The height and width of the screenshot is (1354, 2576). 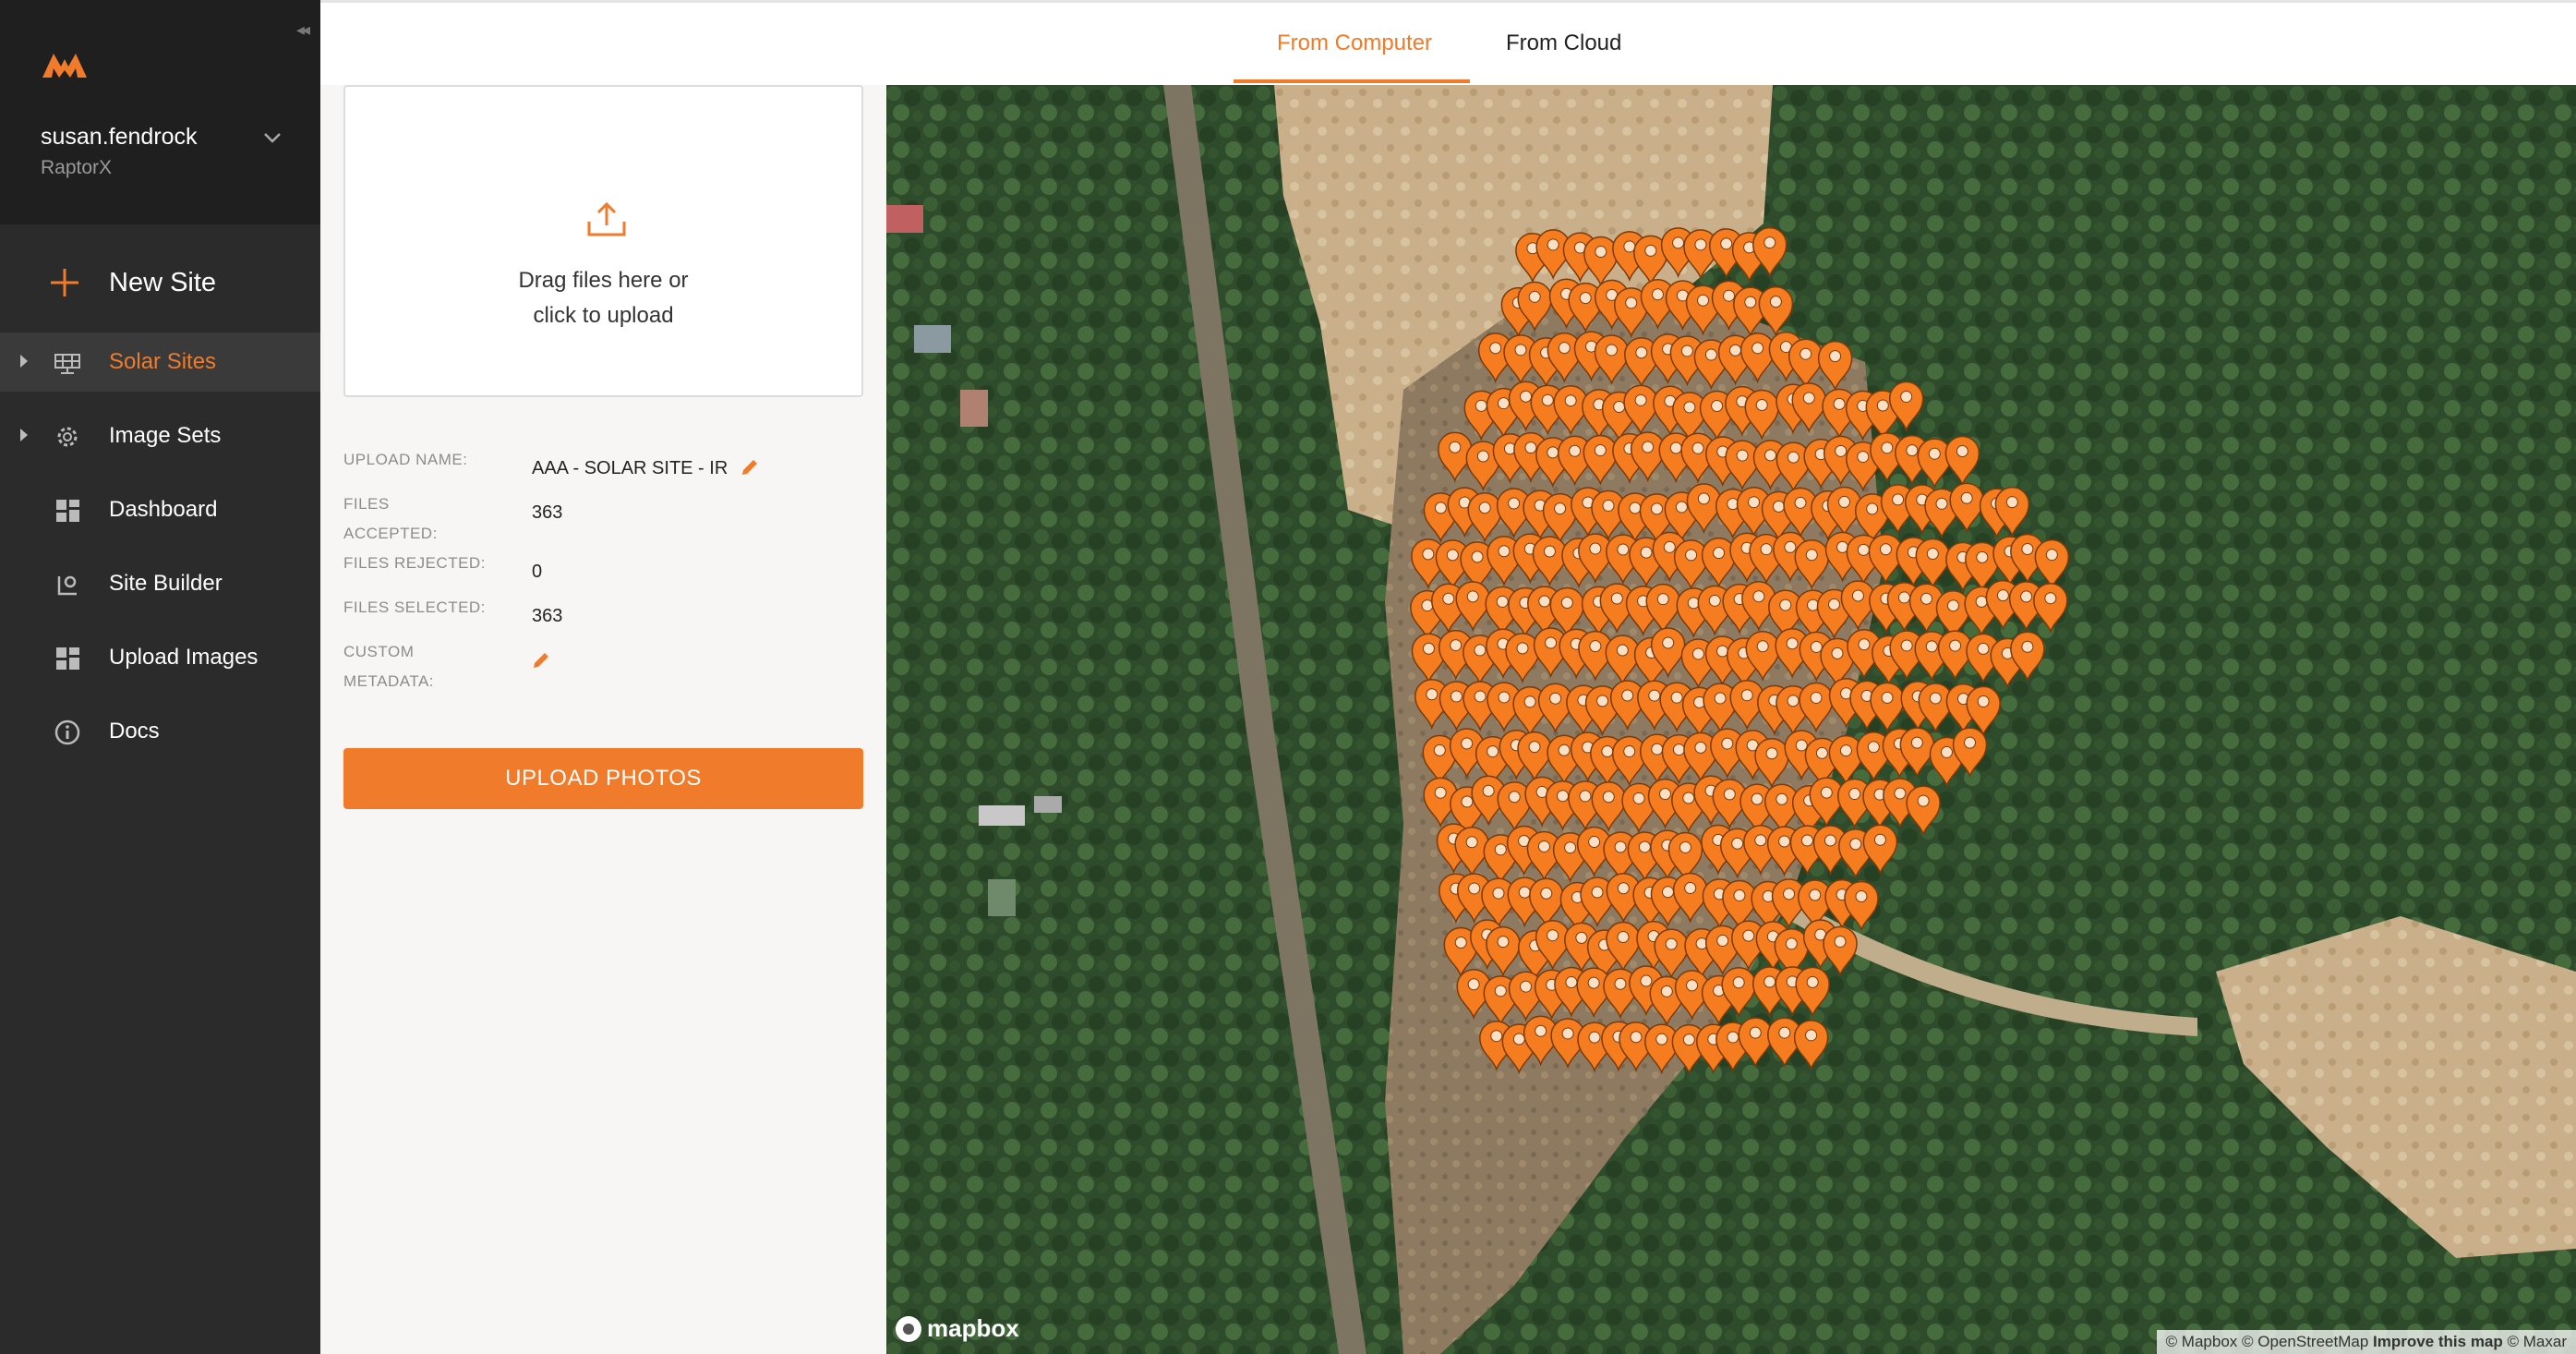 What do you see at coordinates (541, 660) in the screenshot?
I see `edit-custom-metadata-icon` at bounding box center [541, 660].